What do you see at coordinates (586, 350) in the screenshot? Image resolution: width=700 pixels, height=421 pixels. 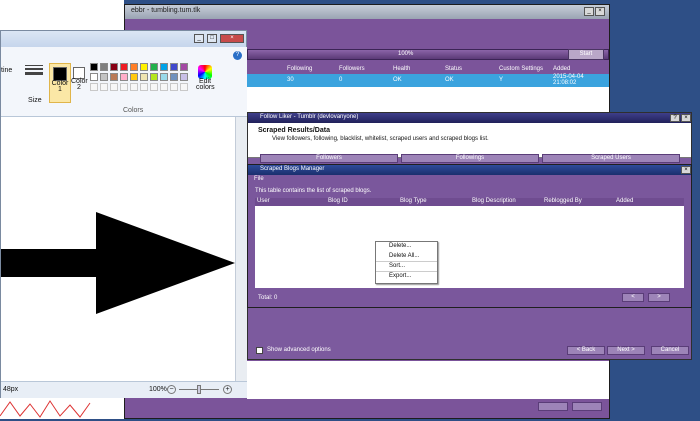 I see `back-button: < Back` at bounding box center [586, 350].